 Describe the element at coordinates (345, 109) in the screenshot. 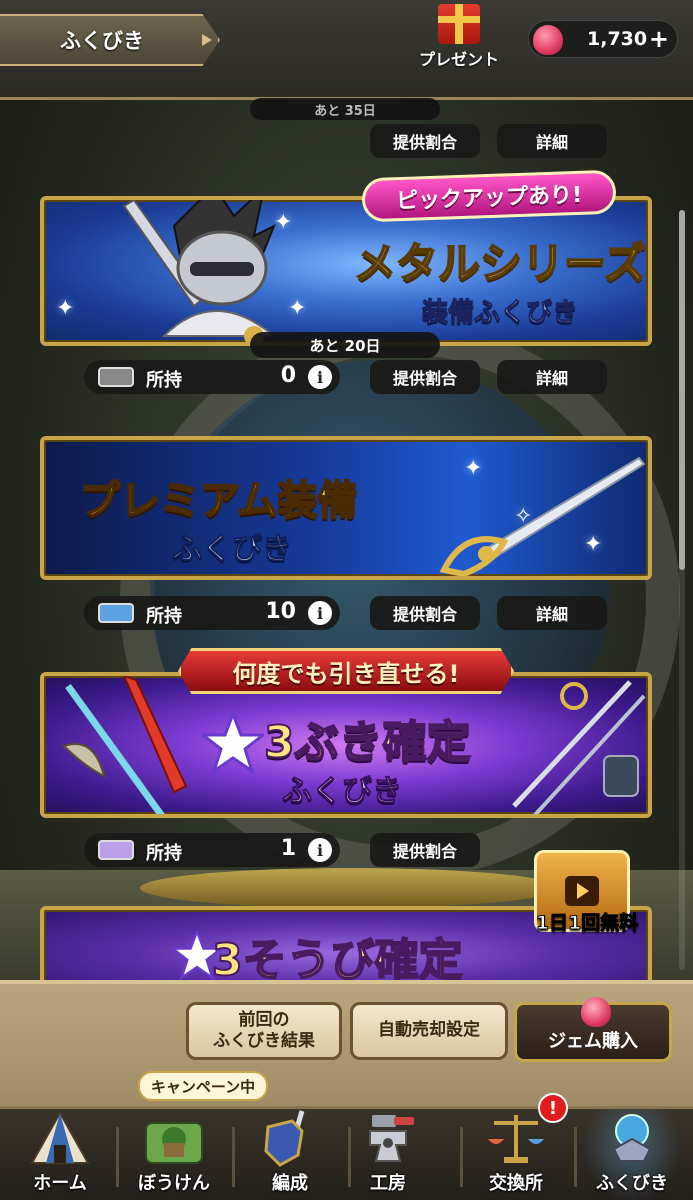

I see `days-left-pill: あと 35日` at that location.